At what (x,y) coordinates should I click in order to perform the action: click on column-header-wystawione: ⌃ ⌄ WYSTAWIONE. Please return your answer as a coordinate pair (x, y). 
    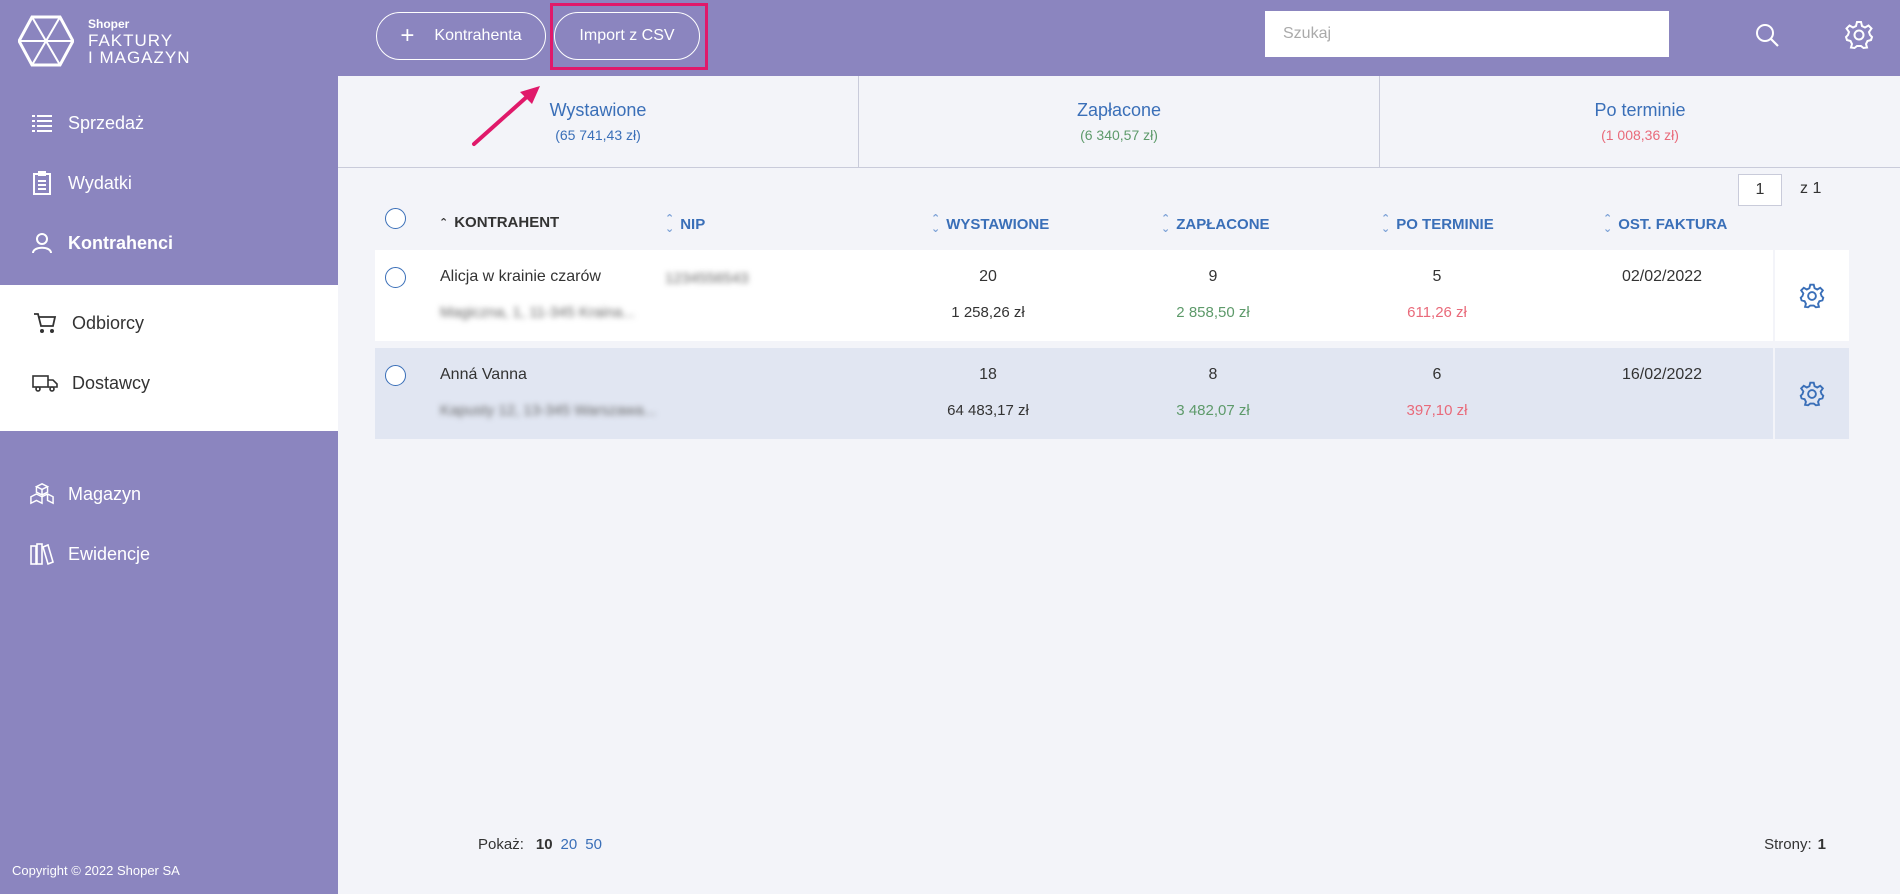
    Looking at the image, I should click on (990, 224).